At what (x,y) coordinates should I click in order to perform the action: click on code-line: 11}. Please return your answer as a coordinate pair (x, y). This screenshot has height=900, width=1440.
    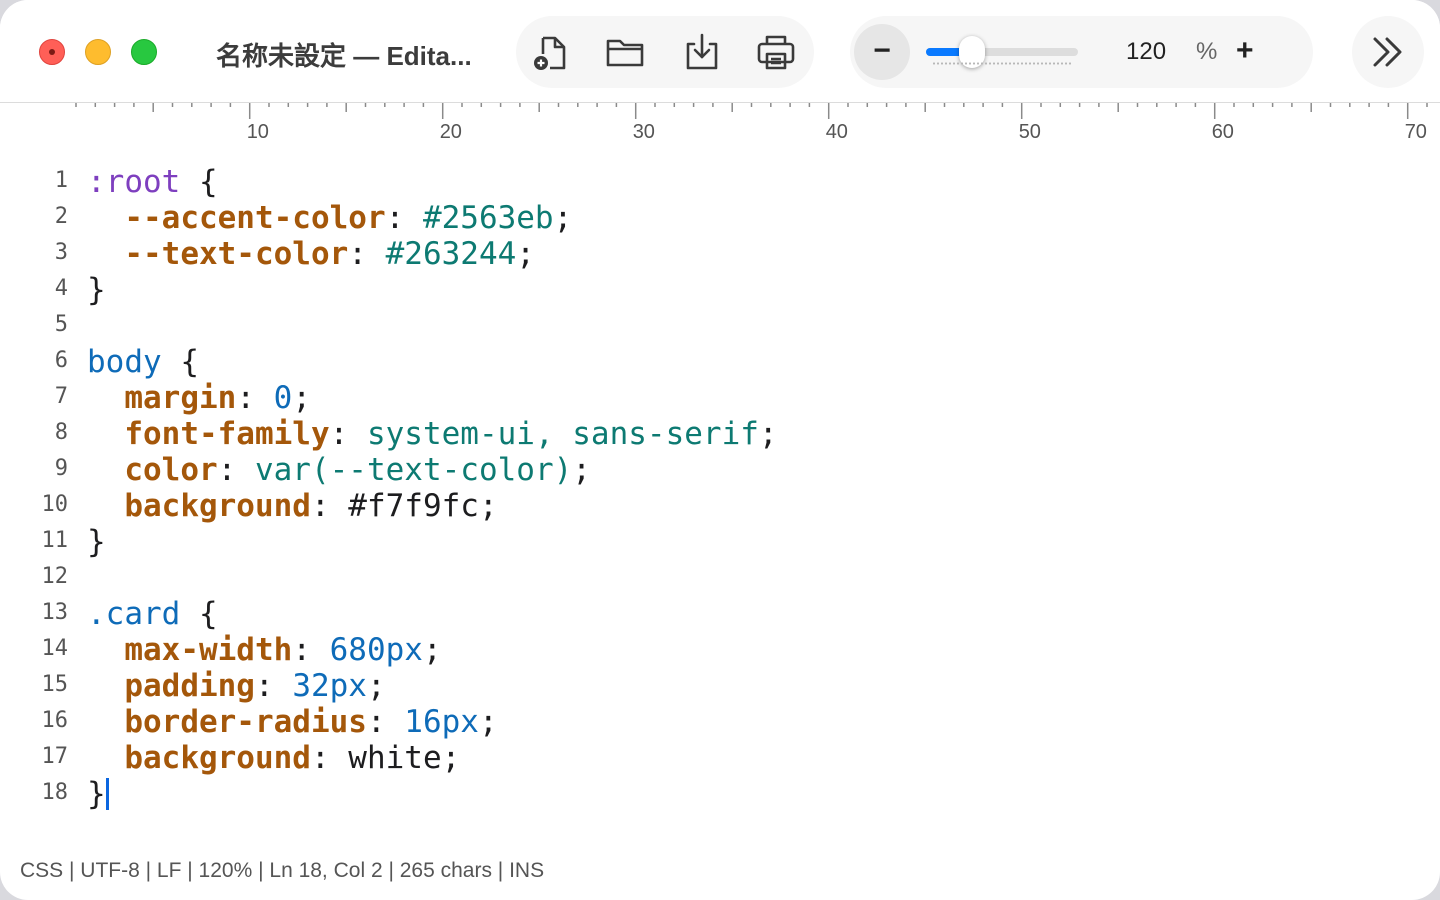
    Looking at the image, I should click on (720, 542).